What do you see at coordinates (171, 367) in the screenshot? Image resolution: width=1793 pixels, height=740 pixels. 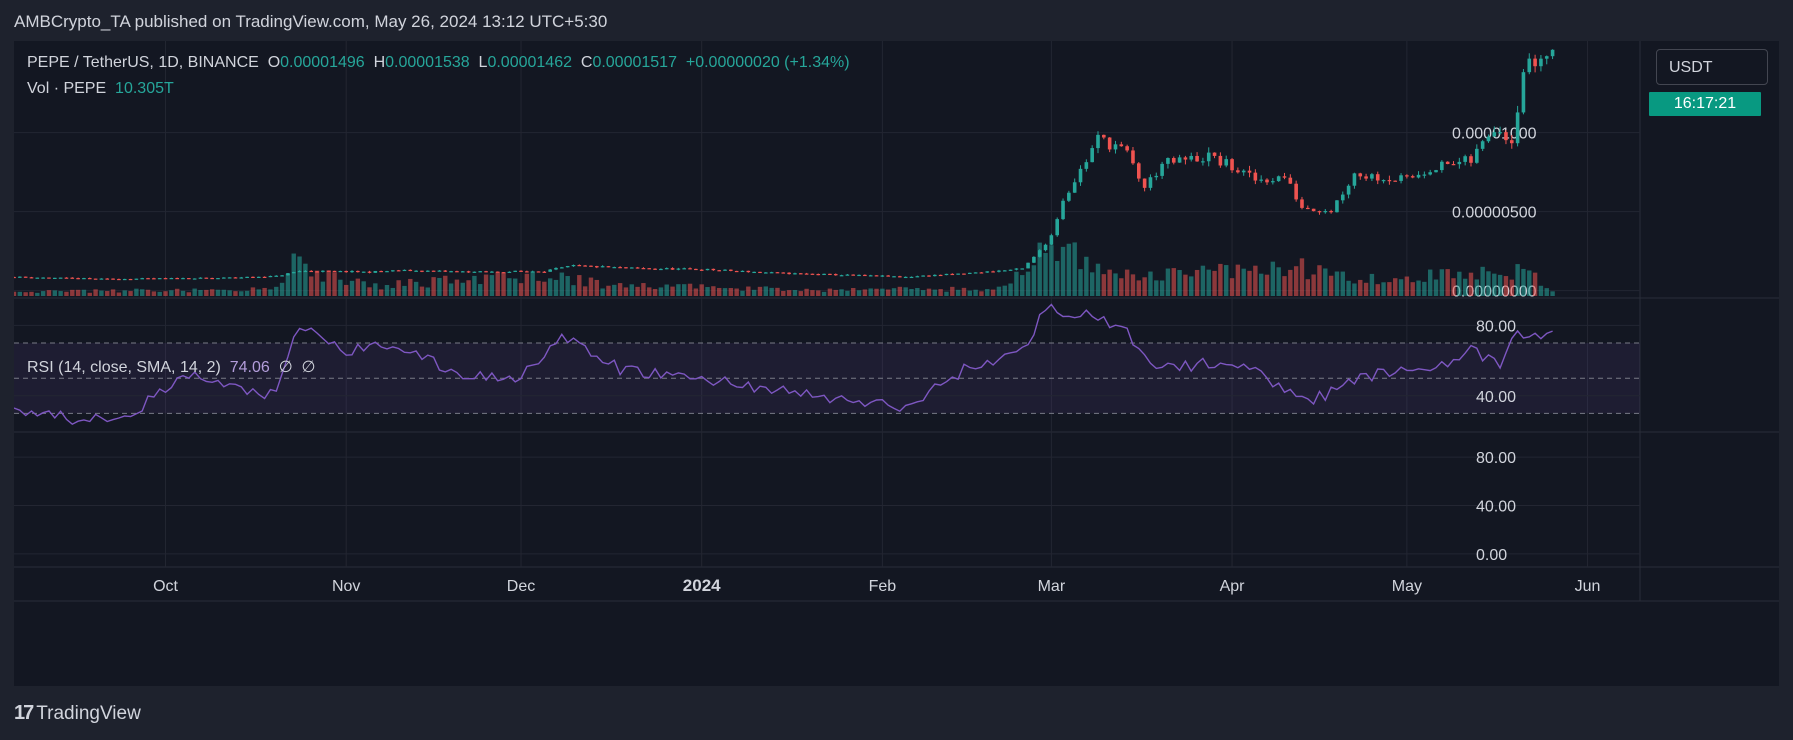 I see `rsi-legend: RSI (14, close, SMA, 14, 2) 74.06 ∅ ∅` at bounding box center [171, 367].